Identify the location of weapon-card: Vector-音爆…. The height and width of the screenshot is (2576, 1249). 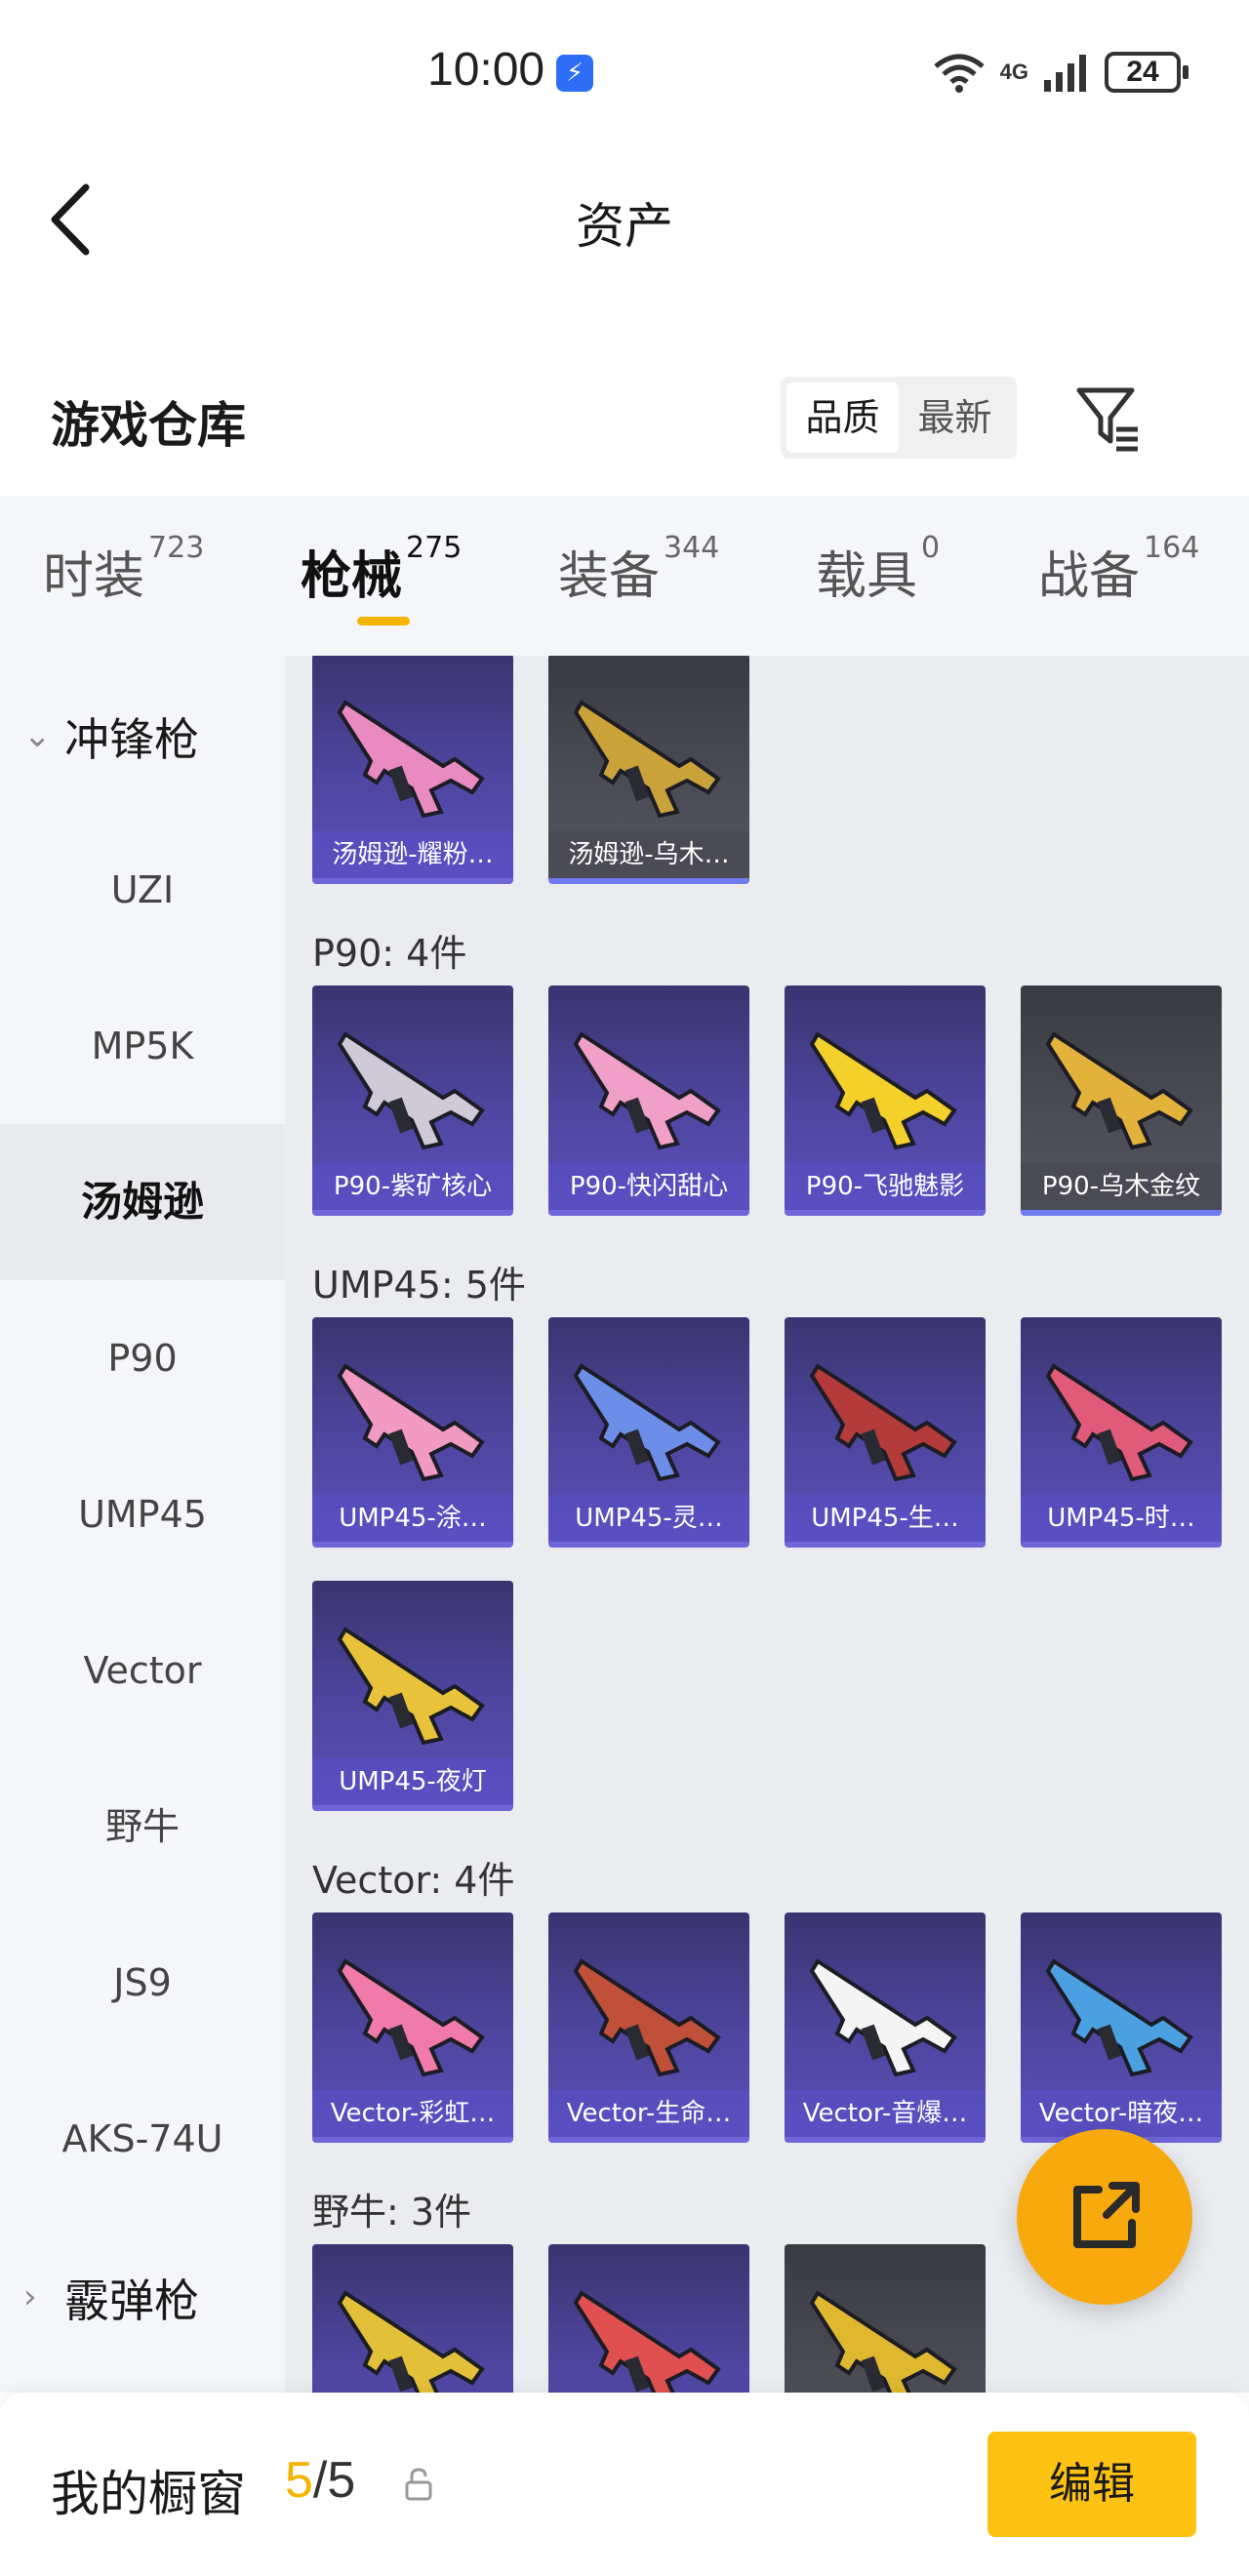
(885, 2028).